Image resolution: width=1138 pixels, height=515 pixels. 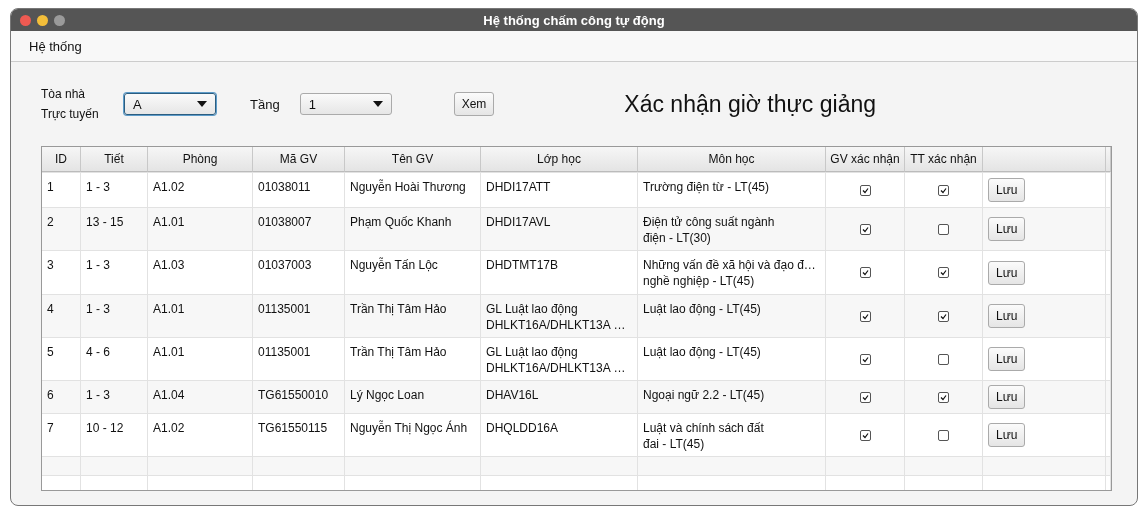 What do you see at coordinates (732, 397) in the screenshot?
I see `table-cell: Ngoại ngữ 2.2 - LT(45)` at bounding box center [732, 397].